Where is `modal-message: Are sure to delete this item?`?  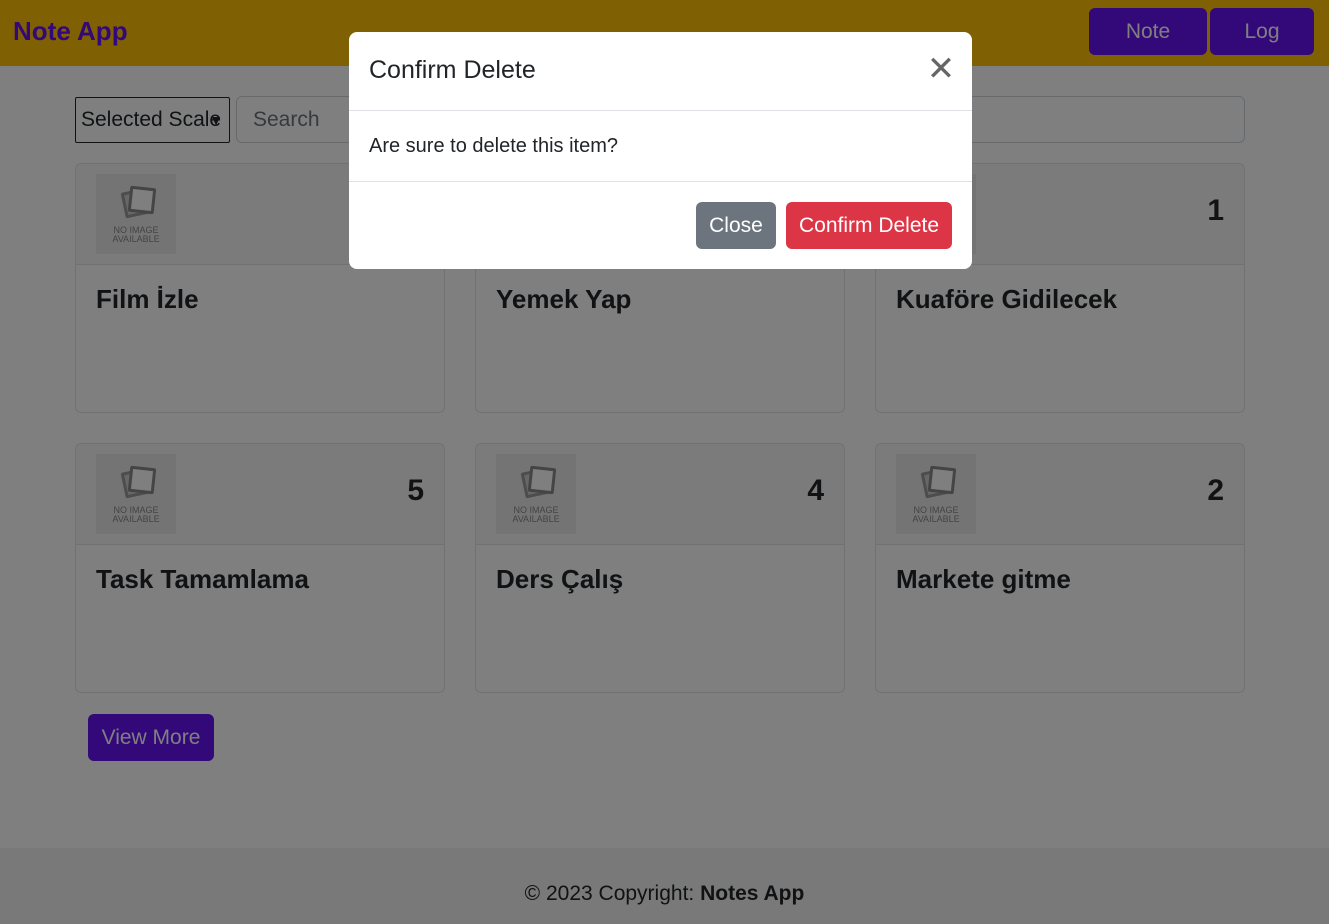
modal-message: Are sure to delete this item? is located at coordinates (494, 146).